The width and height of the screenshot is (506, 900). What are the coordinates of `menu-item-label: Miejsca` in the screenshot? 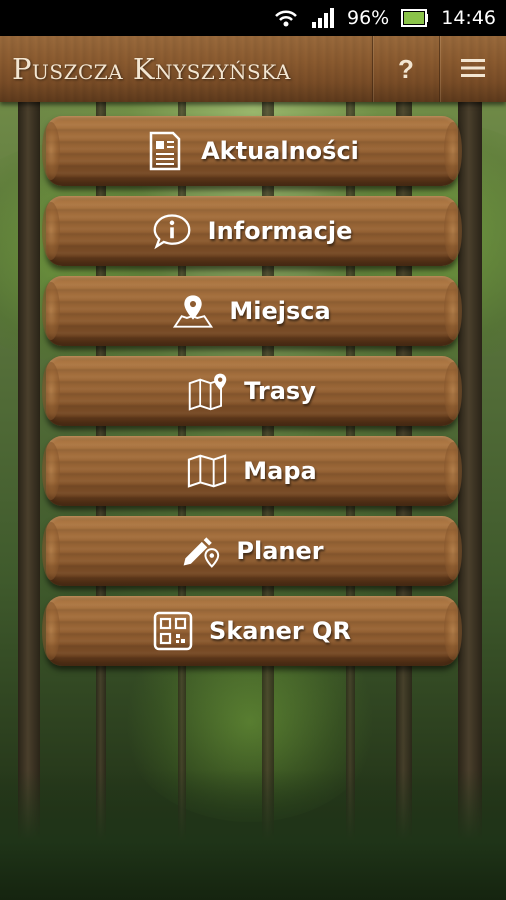 It's located at (280, 311).